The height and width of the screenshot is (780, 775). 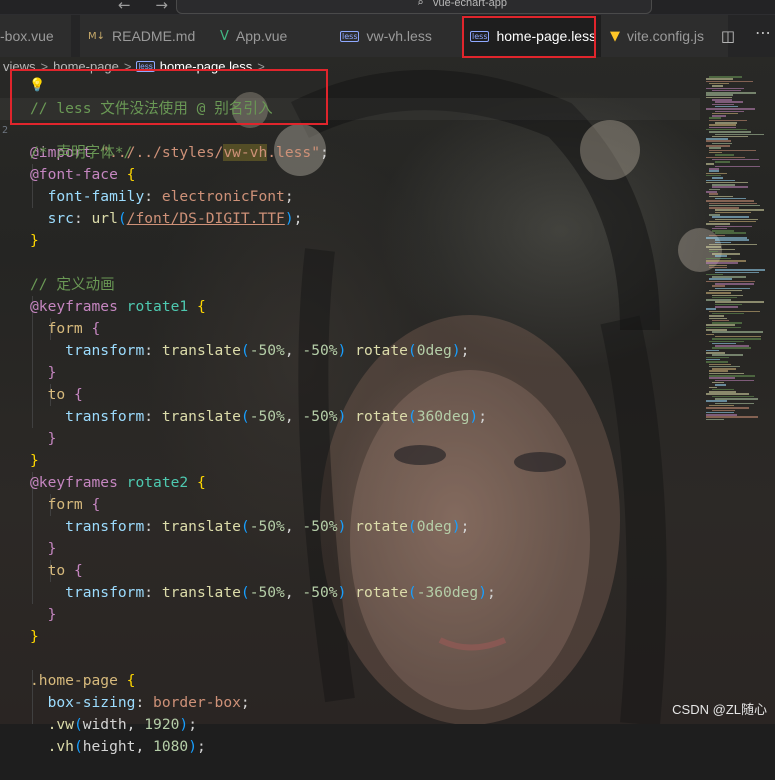 I want to click on split-editor-icon: ◫, so click(x=728, y=36).